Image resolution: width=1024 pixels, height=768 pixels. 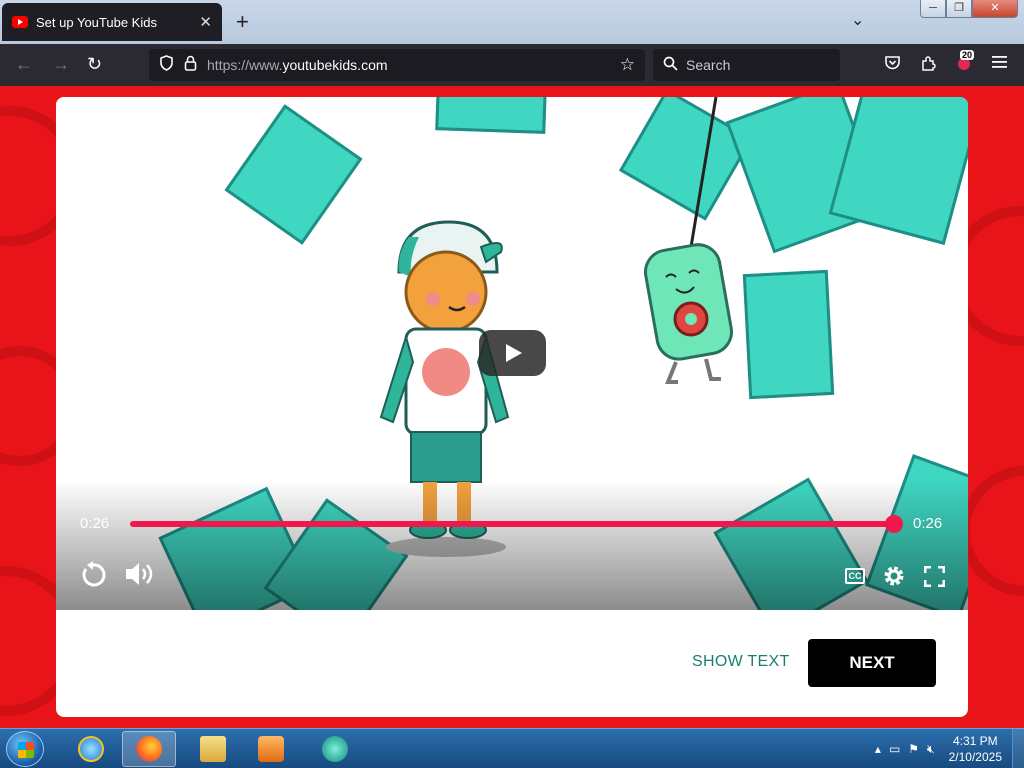 What do you see at coordinates (149, 749) in the screenshot?
I see `firefox-icon` at bounding box center [149, 749].